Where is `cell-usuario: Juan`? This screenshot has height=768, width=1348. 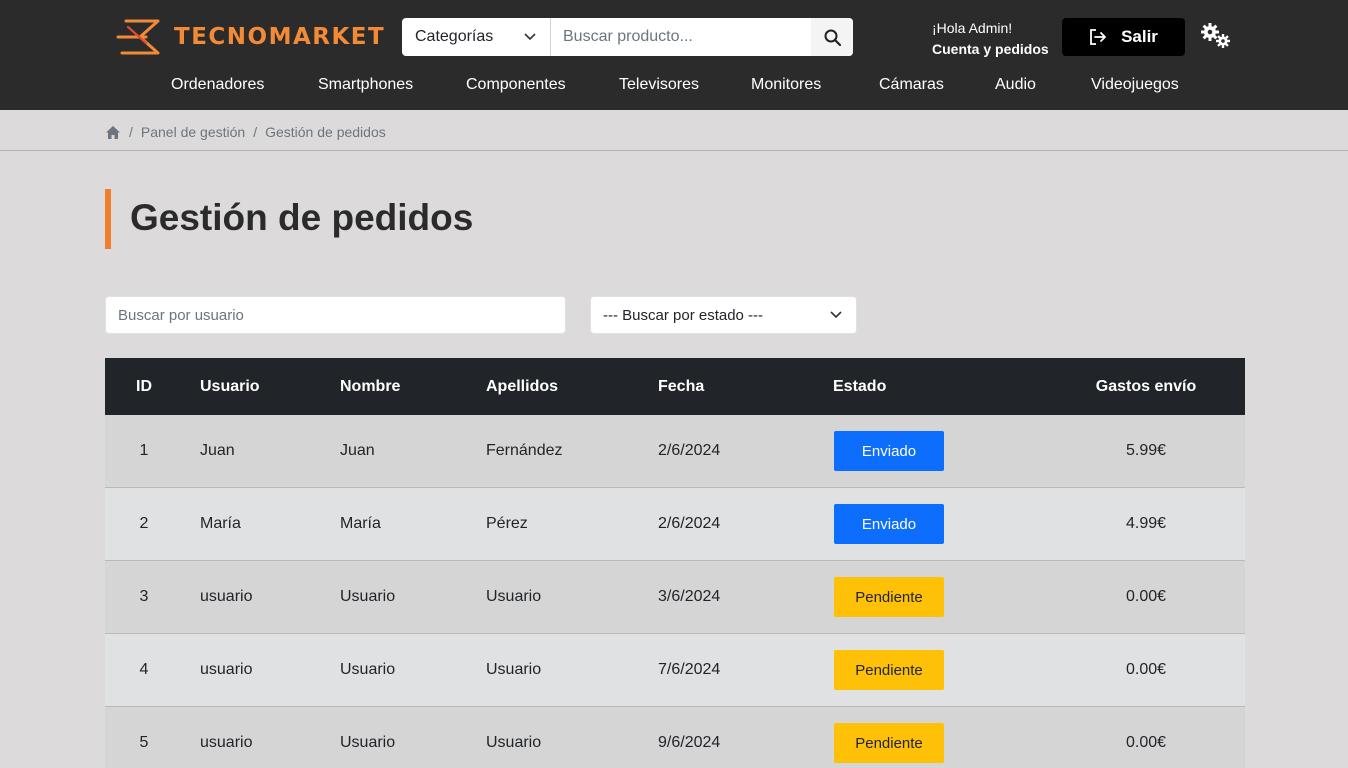
cell-usuario: Juan is located at coordinates (217, 450).